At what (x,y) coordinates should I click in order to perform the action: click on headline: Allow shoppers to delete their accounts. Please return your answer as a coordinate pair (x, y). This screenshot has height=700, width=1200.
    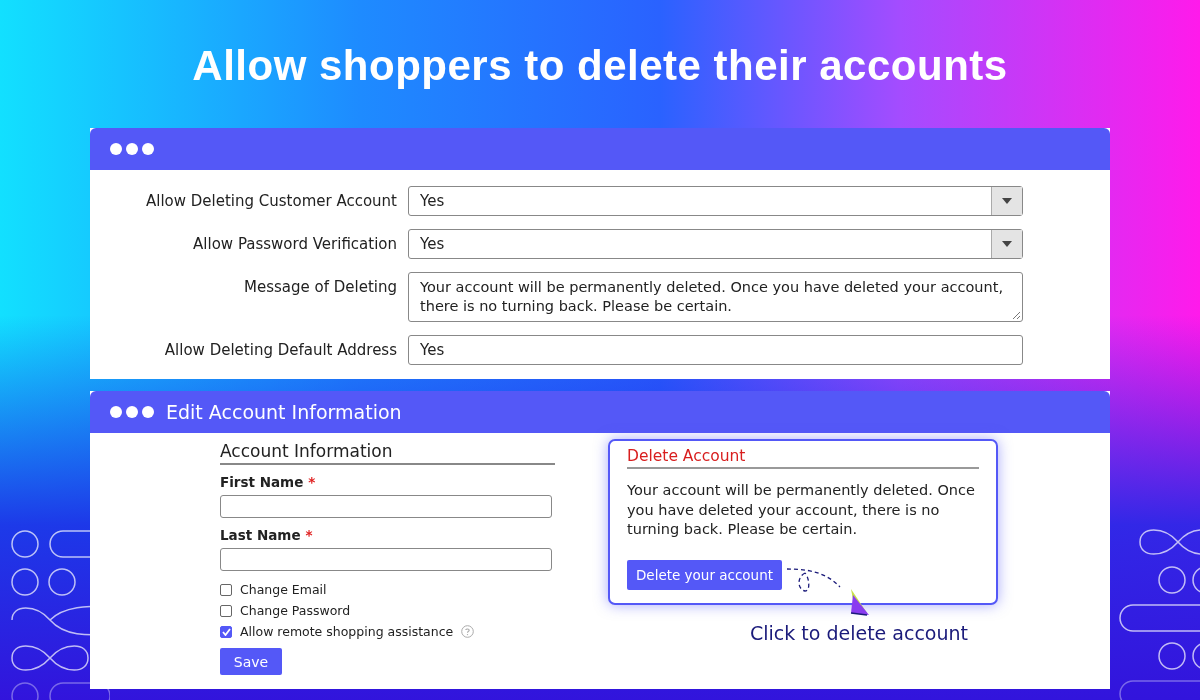
    Looking at the image, I should click on (600, 66).